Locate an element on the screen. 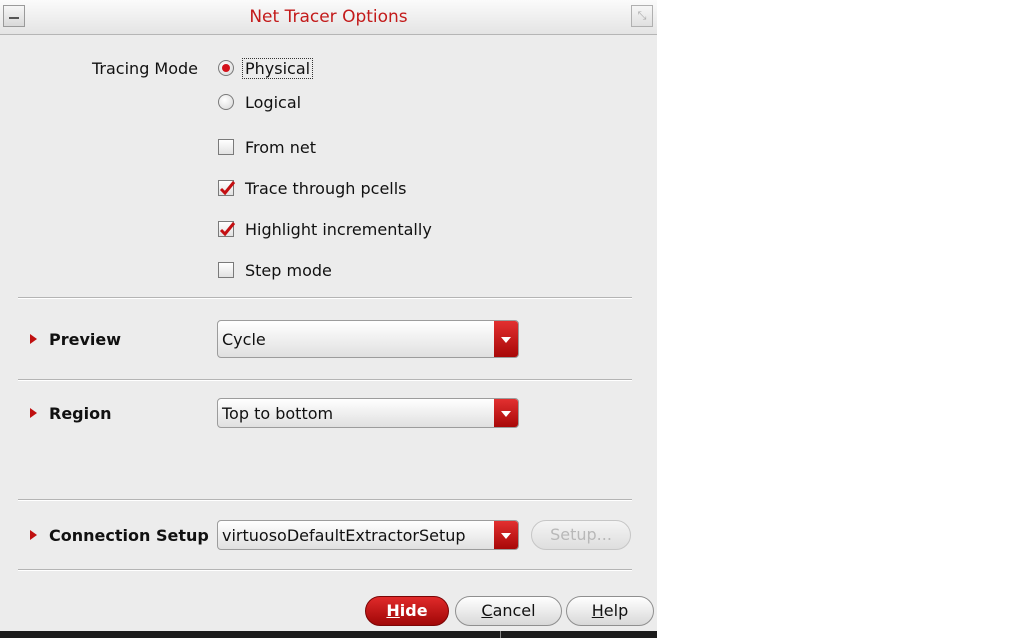 This screenshot has width=1010, height=638. help-mnemonic: H is located at coordinates (597, 610).